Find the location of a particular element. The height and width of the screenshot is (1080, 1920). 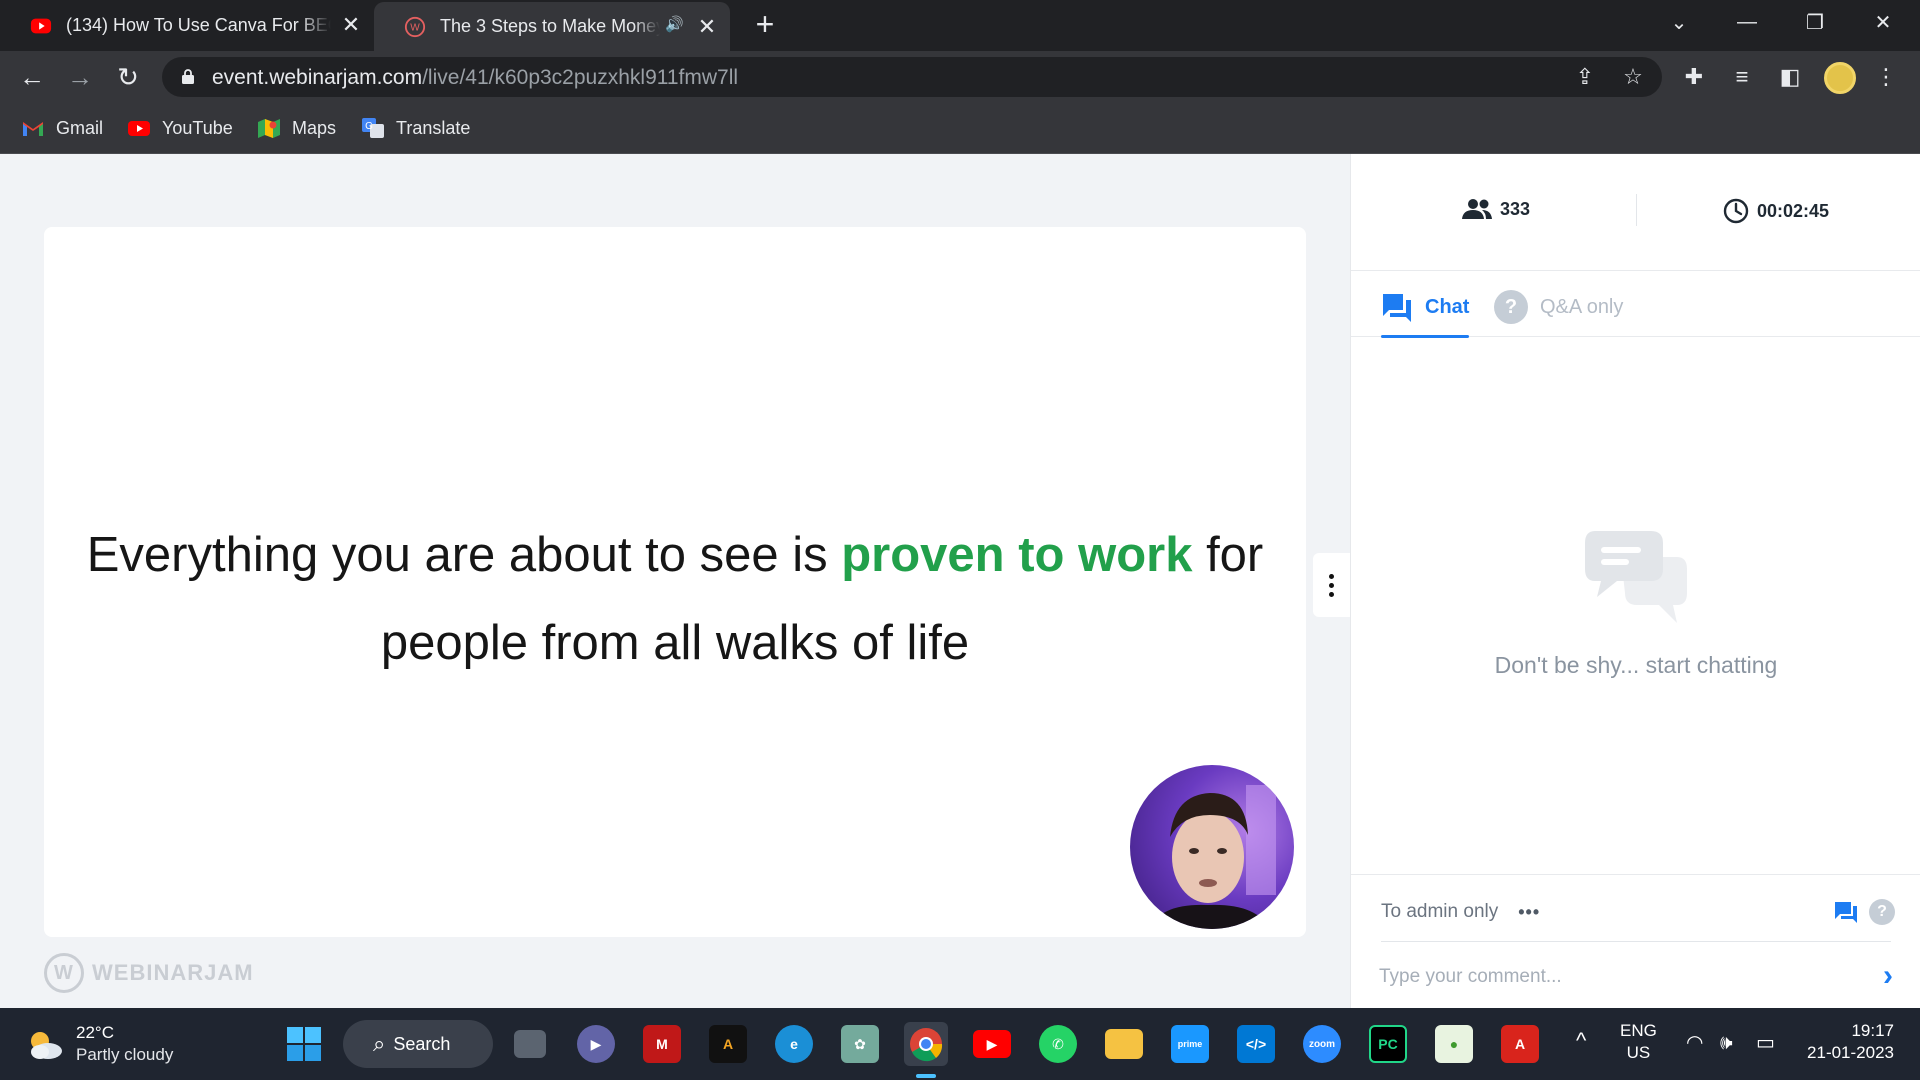

reload-icon: ↻ is located at coordinates (128, 77).